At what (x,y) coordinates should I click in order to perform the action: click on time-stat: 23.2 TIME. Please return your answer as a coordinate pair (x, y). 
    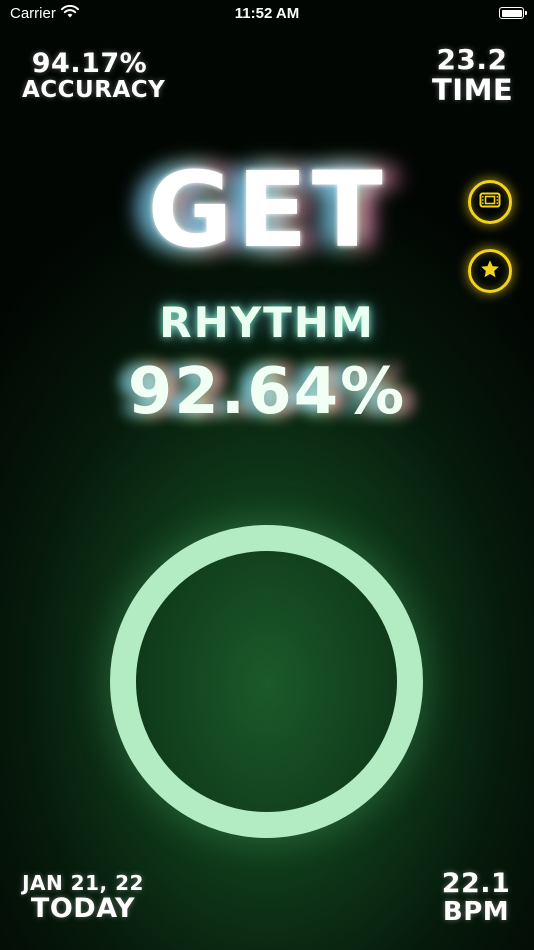
    Looking at the image, I should click on (473, 75).